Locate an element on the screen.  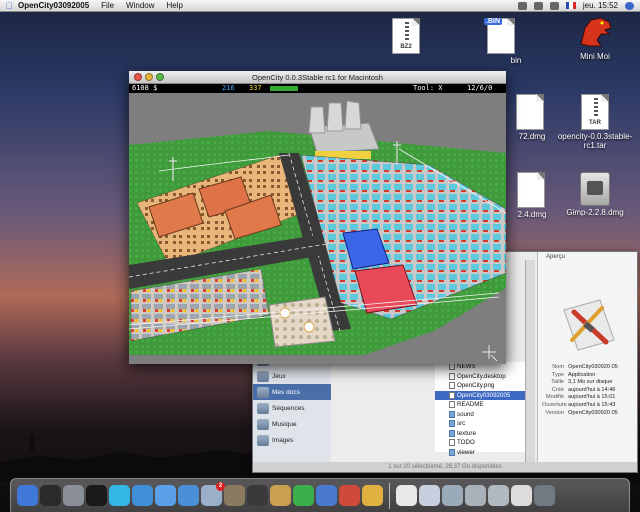
iphoto-icon is located at coordinates (326, 495).